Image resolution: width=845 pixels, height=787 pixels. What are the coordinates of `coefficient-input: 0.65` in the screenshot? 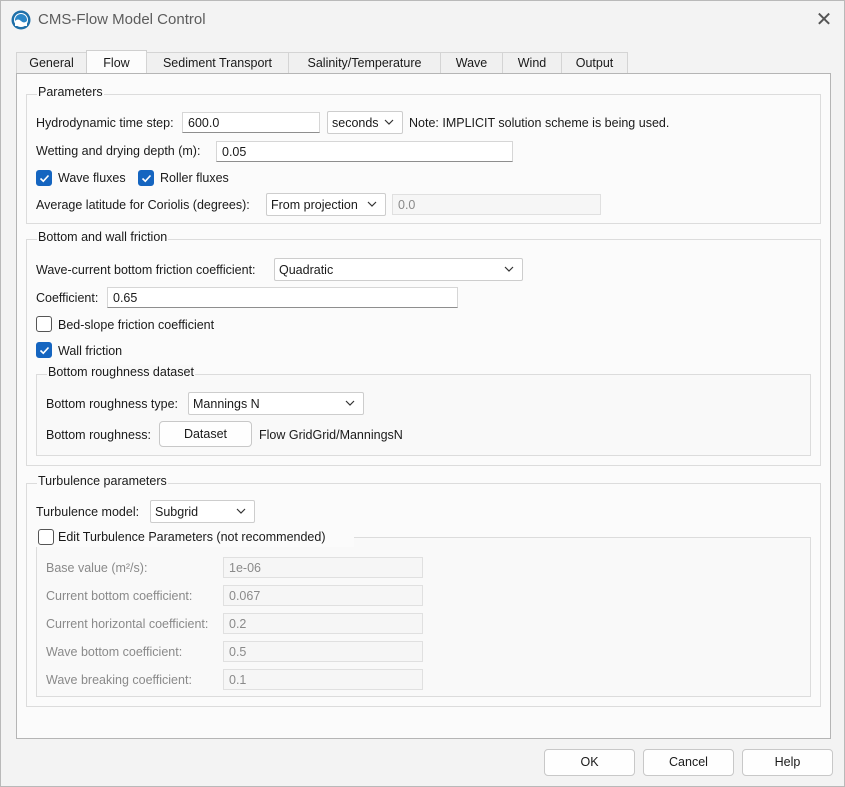 It's located at (282, 297).